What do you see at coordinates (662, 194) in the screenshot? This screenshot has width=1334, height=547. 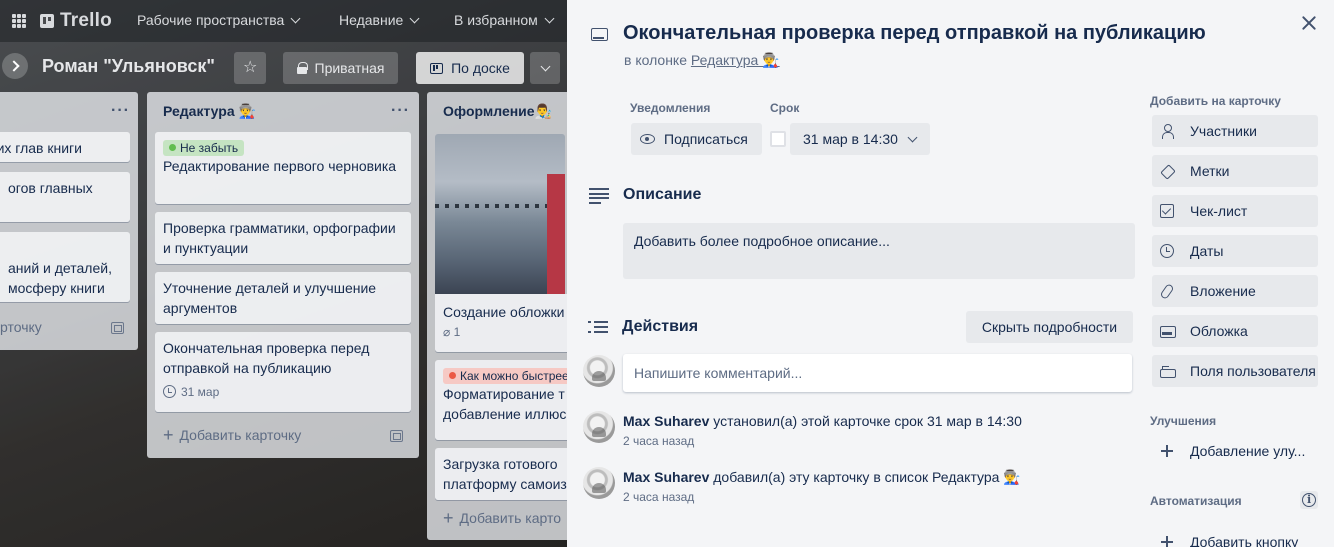 I see `description-title: Описание` at bounding box center [662, 194].